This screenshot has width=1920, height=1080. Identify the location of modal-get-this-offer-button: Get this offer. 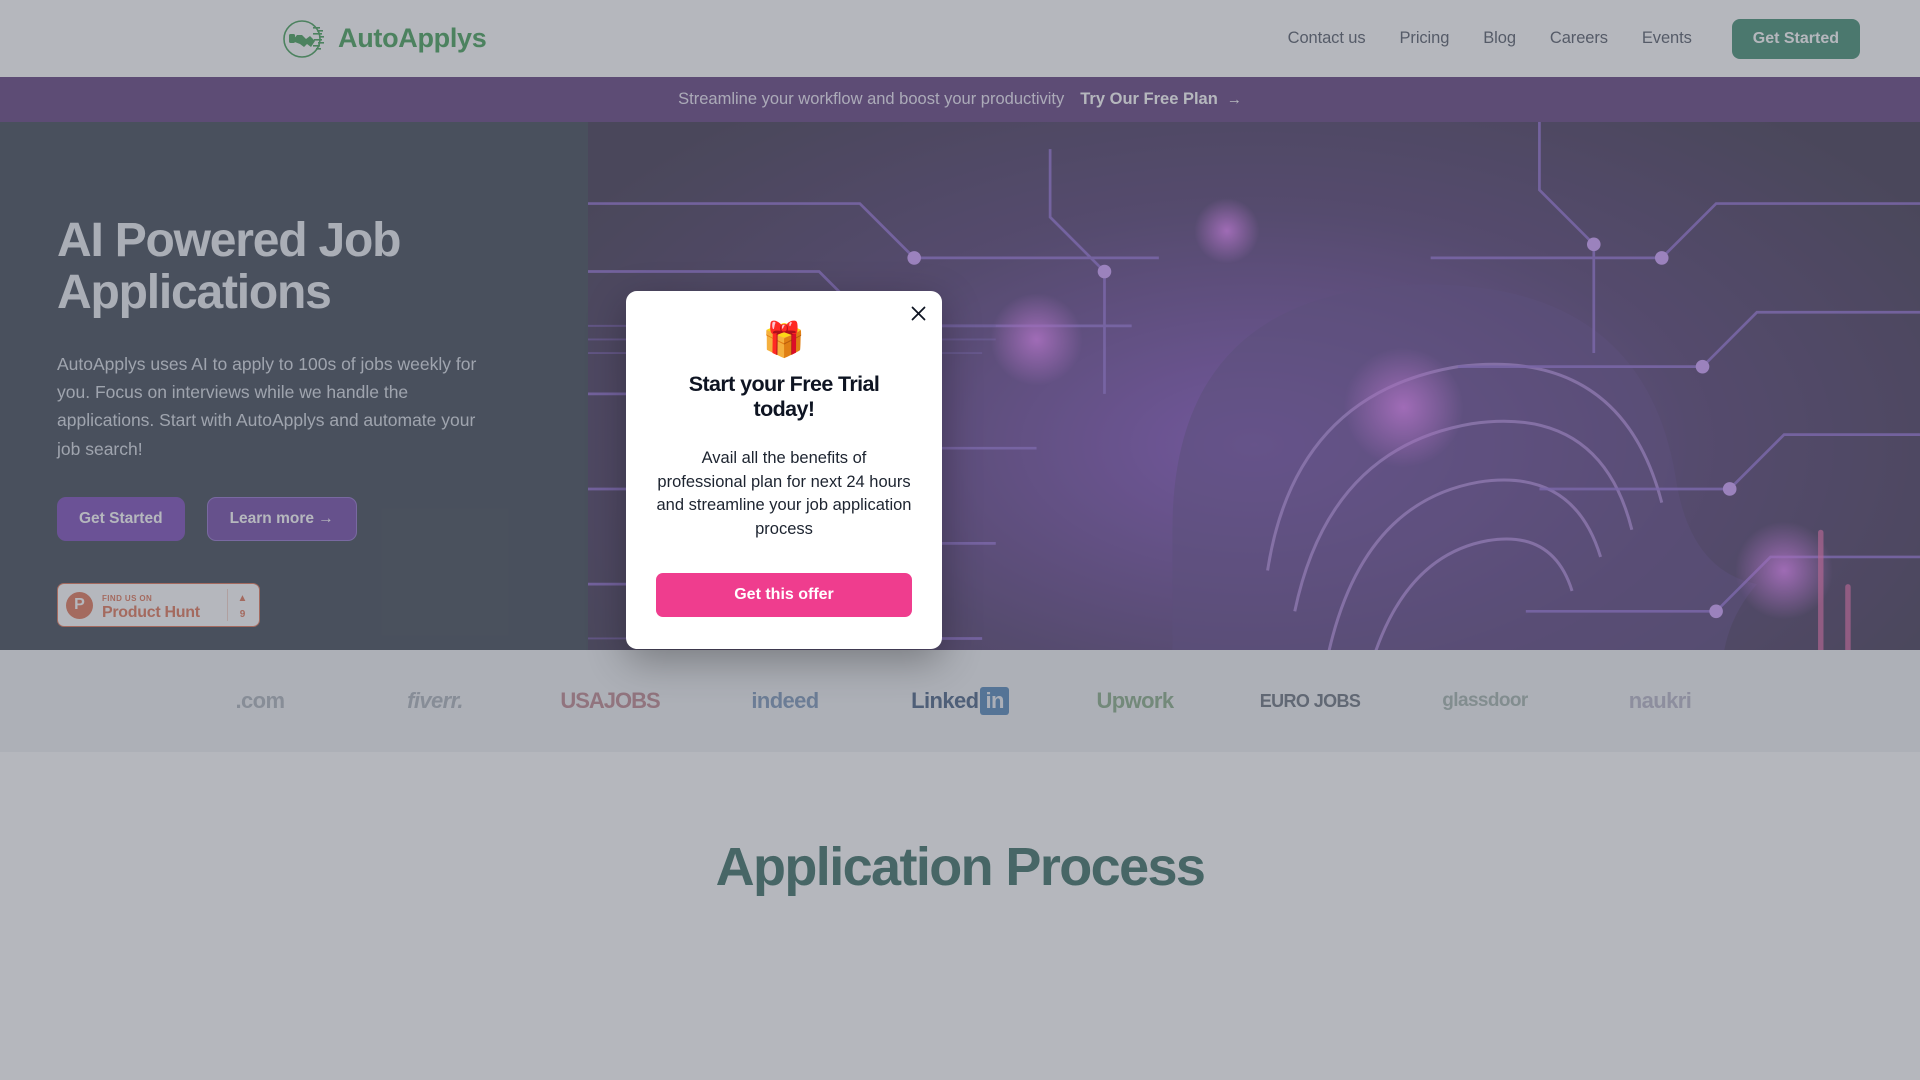
(784, 595).